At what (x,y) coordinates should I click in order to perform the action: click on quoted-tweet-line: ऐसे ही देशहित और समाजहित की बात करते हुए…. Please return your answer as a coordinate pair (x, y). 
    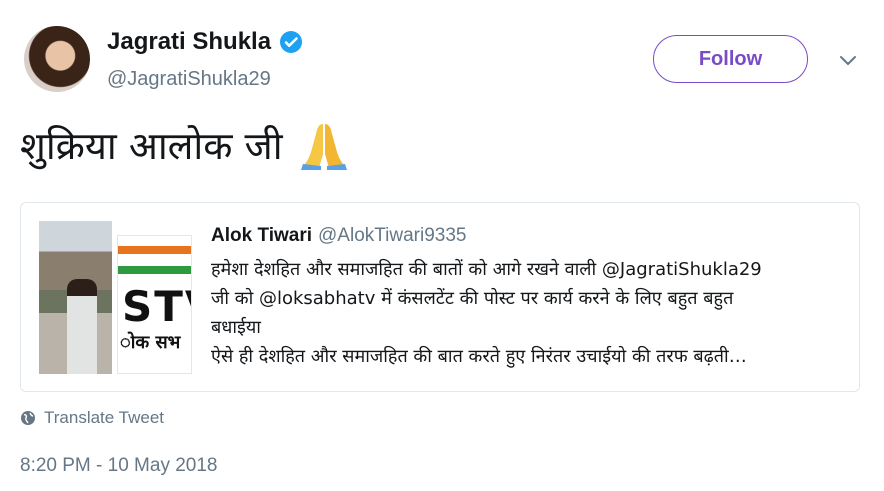
    Looking at the image, I should click on (479, 356).